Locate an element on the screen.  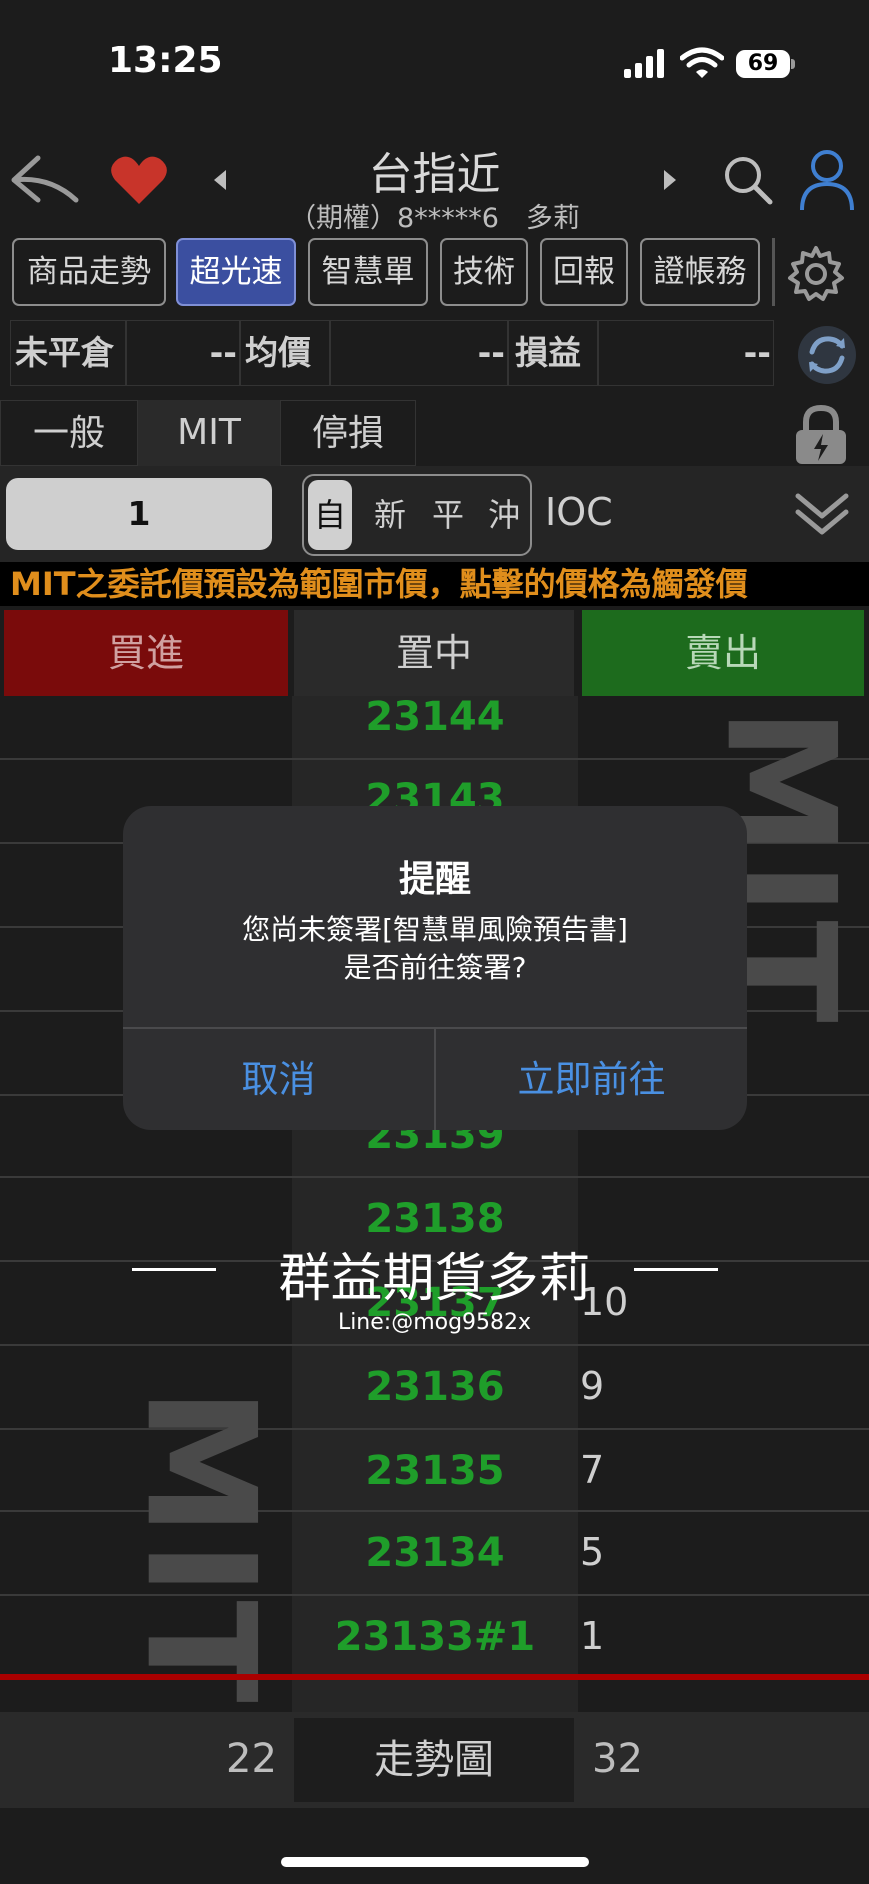
signal-icon is located at coordinates (646, 63).